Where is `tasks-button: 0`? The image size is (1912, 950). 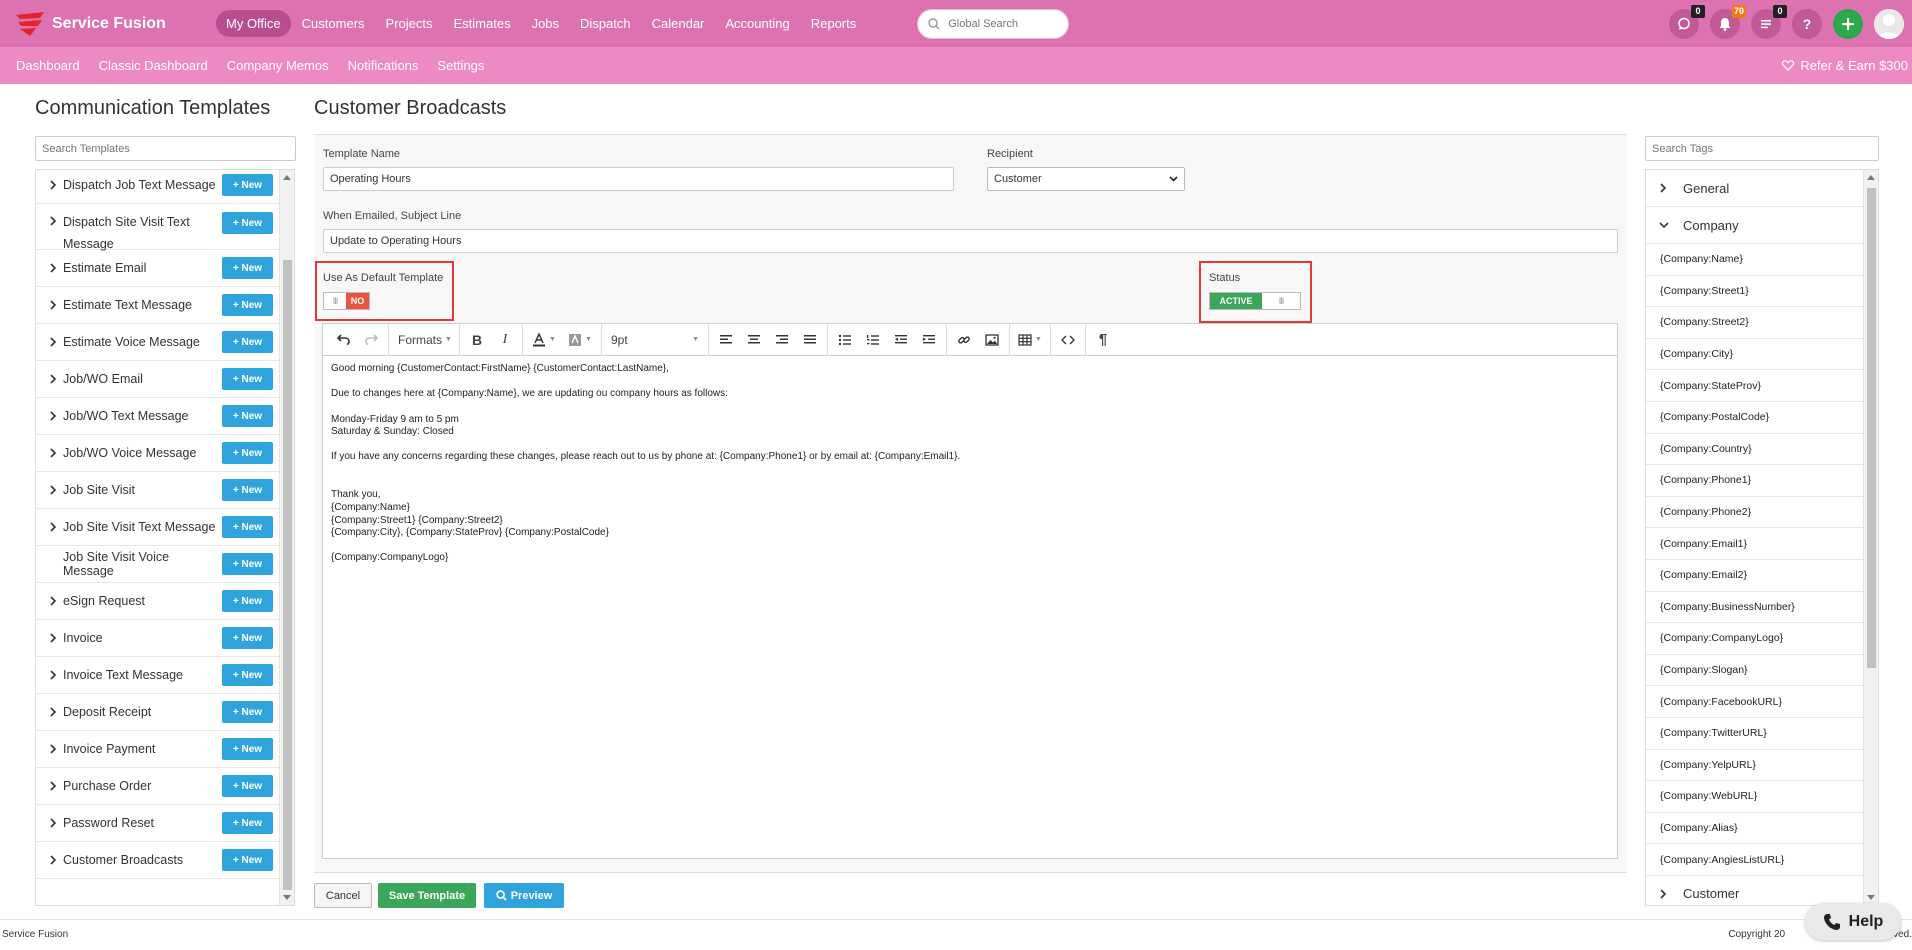
tasks-button: 0 is located at coordinates (1769, 21).